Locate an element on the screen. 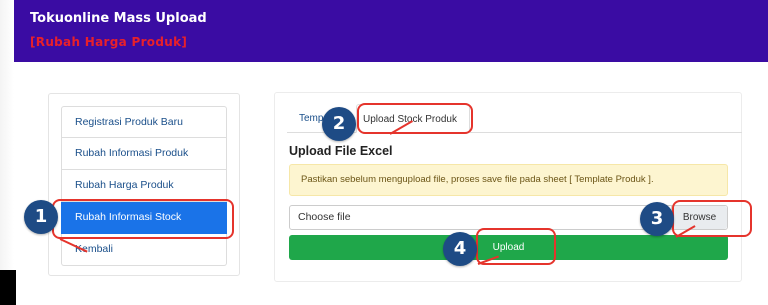  step-badge-1: 1 is located at coordinates (41, 217).